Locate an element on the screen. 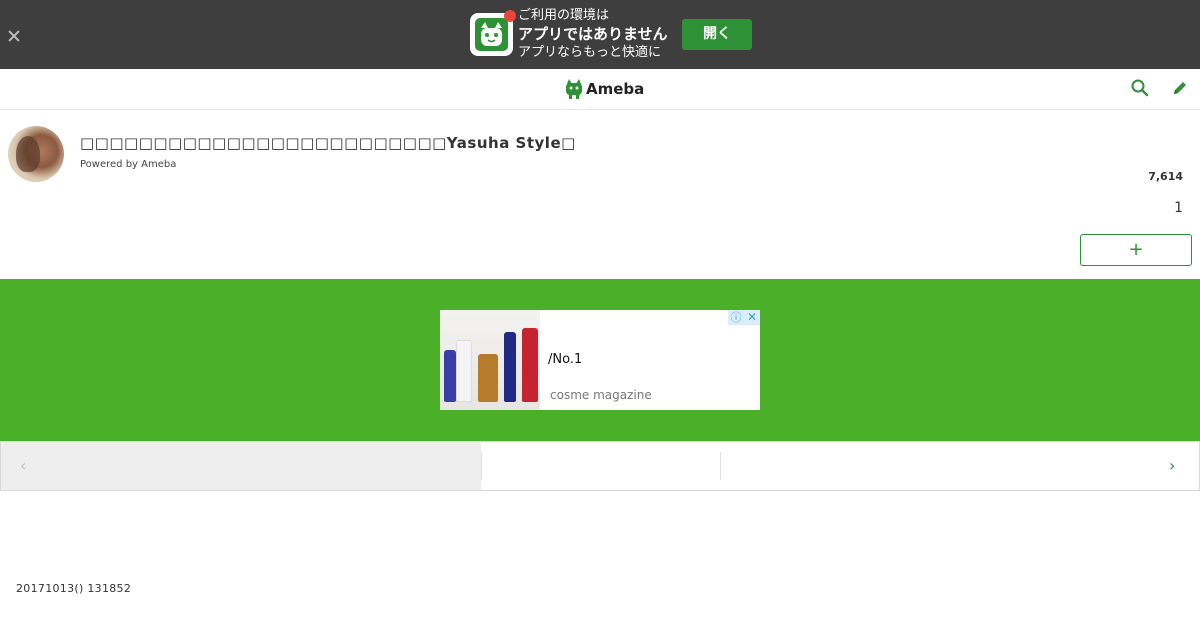 The width and height of the screenshot is (1200, 630). app-banner: ご利用の環境は アプリではありません アプリならもっと快適に 開く is located at coordinates (600, 34).